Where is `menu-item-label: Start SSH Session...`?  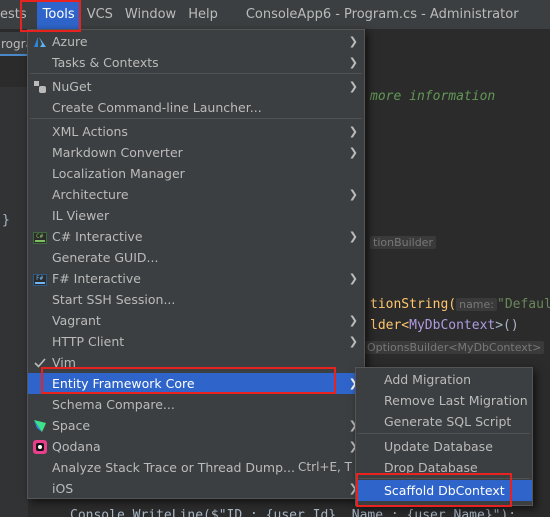
menu-item-label: Start SSH Session... is located at coordinates (114, 299).